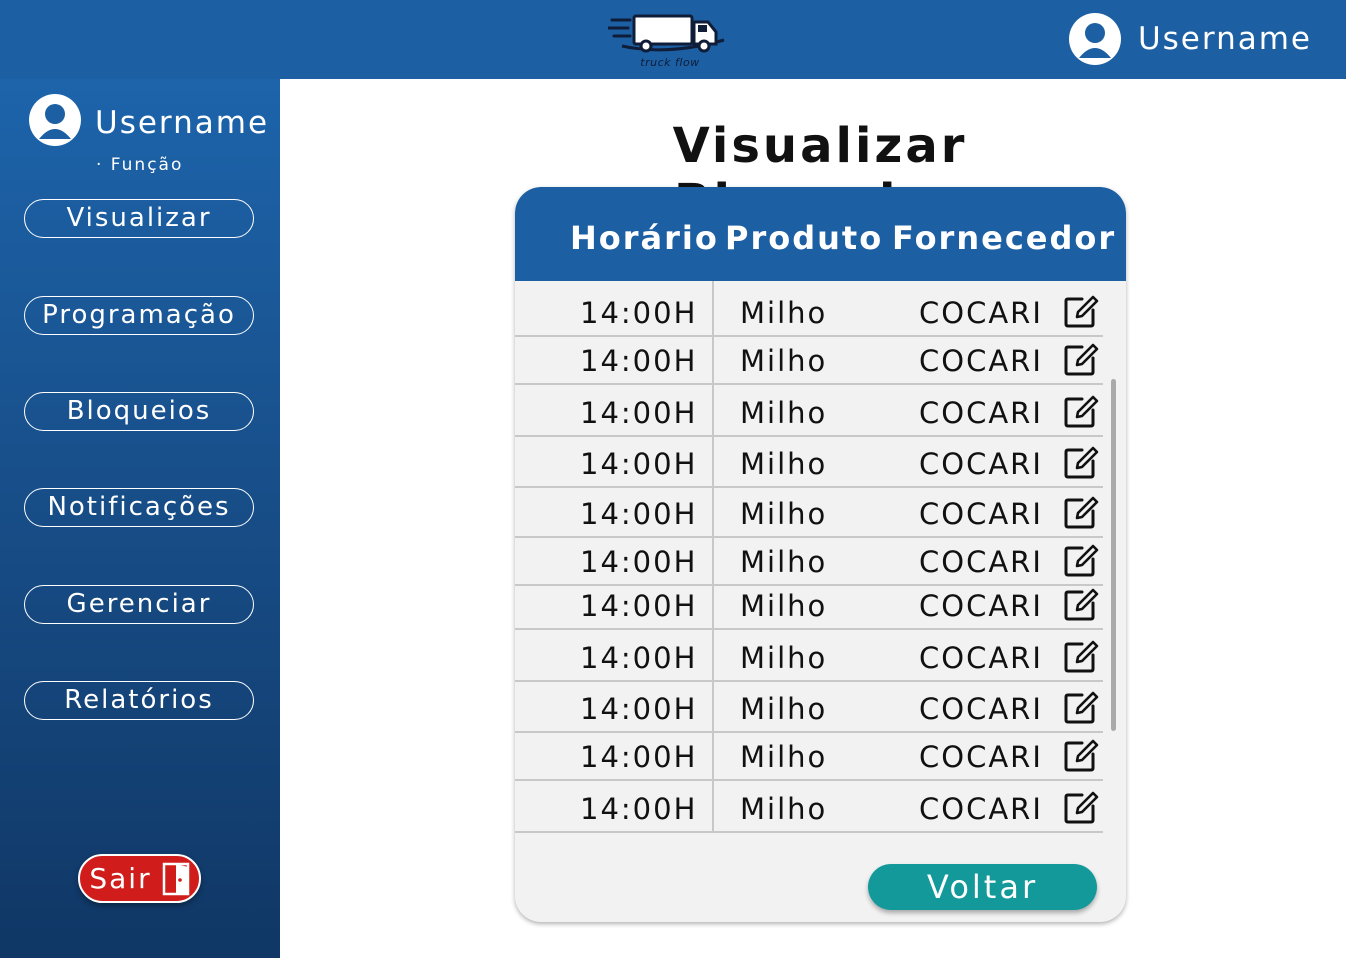  I want to click on logo-text: truck flow, so click(670, 62).